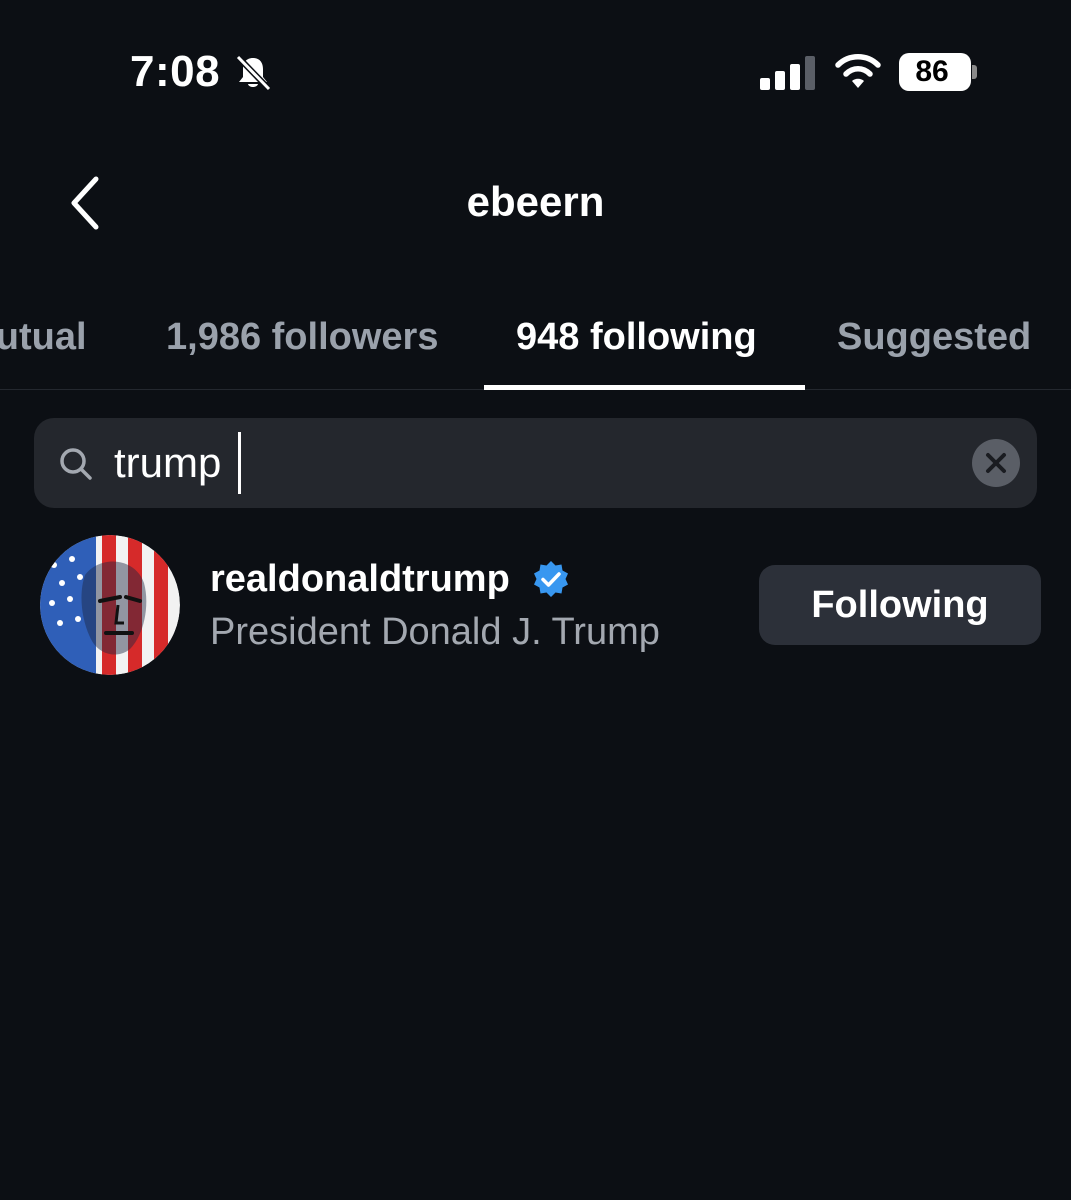  Describe the element at coordinates (858, 71) in the screenshot. I see `wifi-icon` at that location.